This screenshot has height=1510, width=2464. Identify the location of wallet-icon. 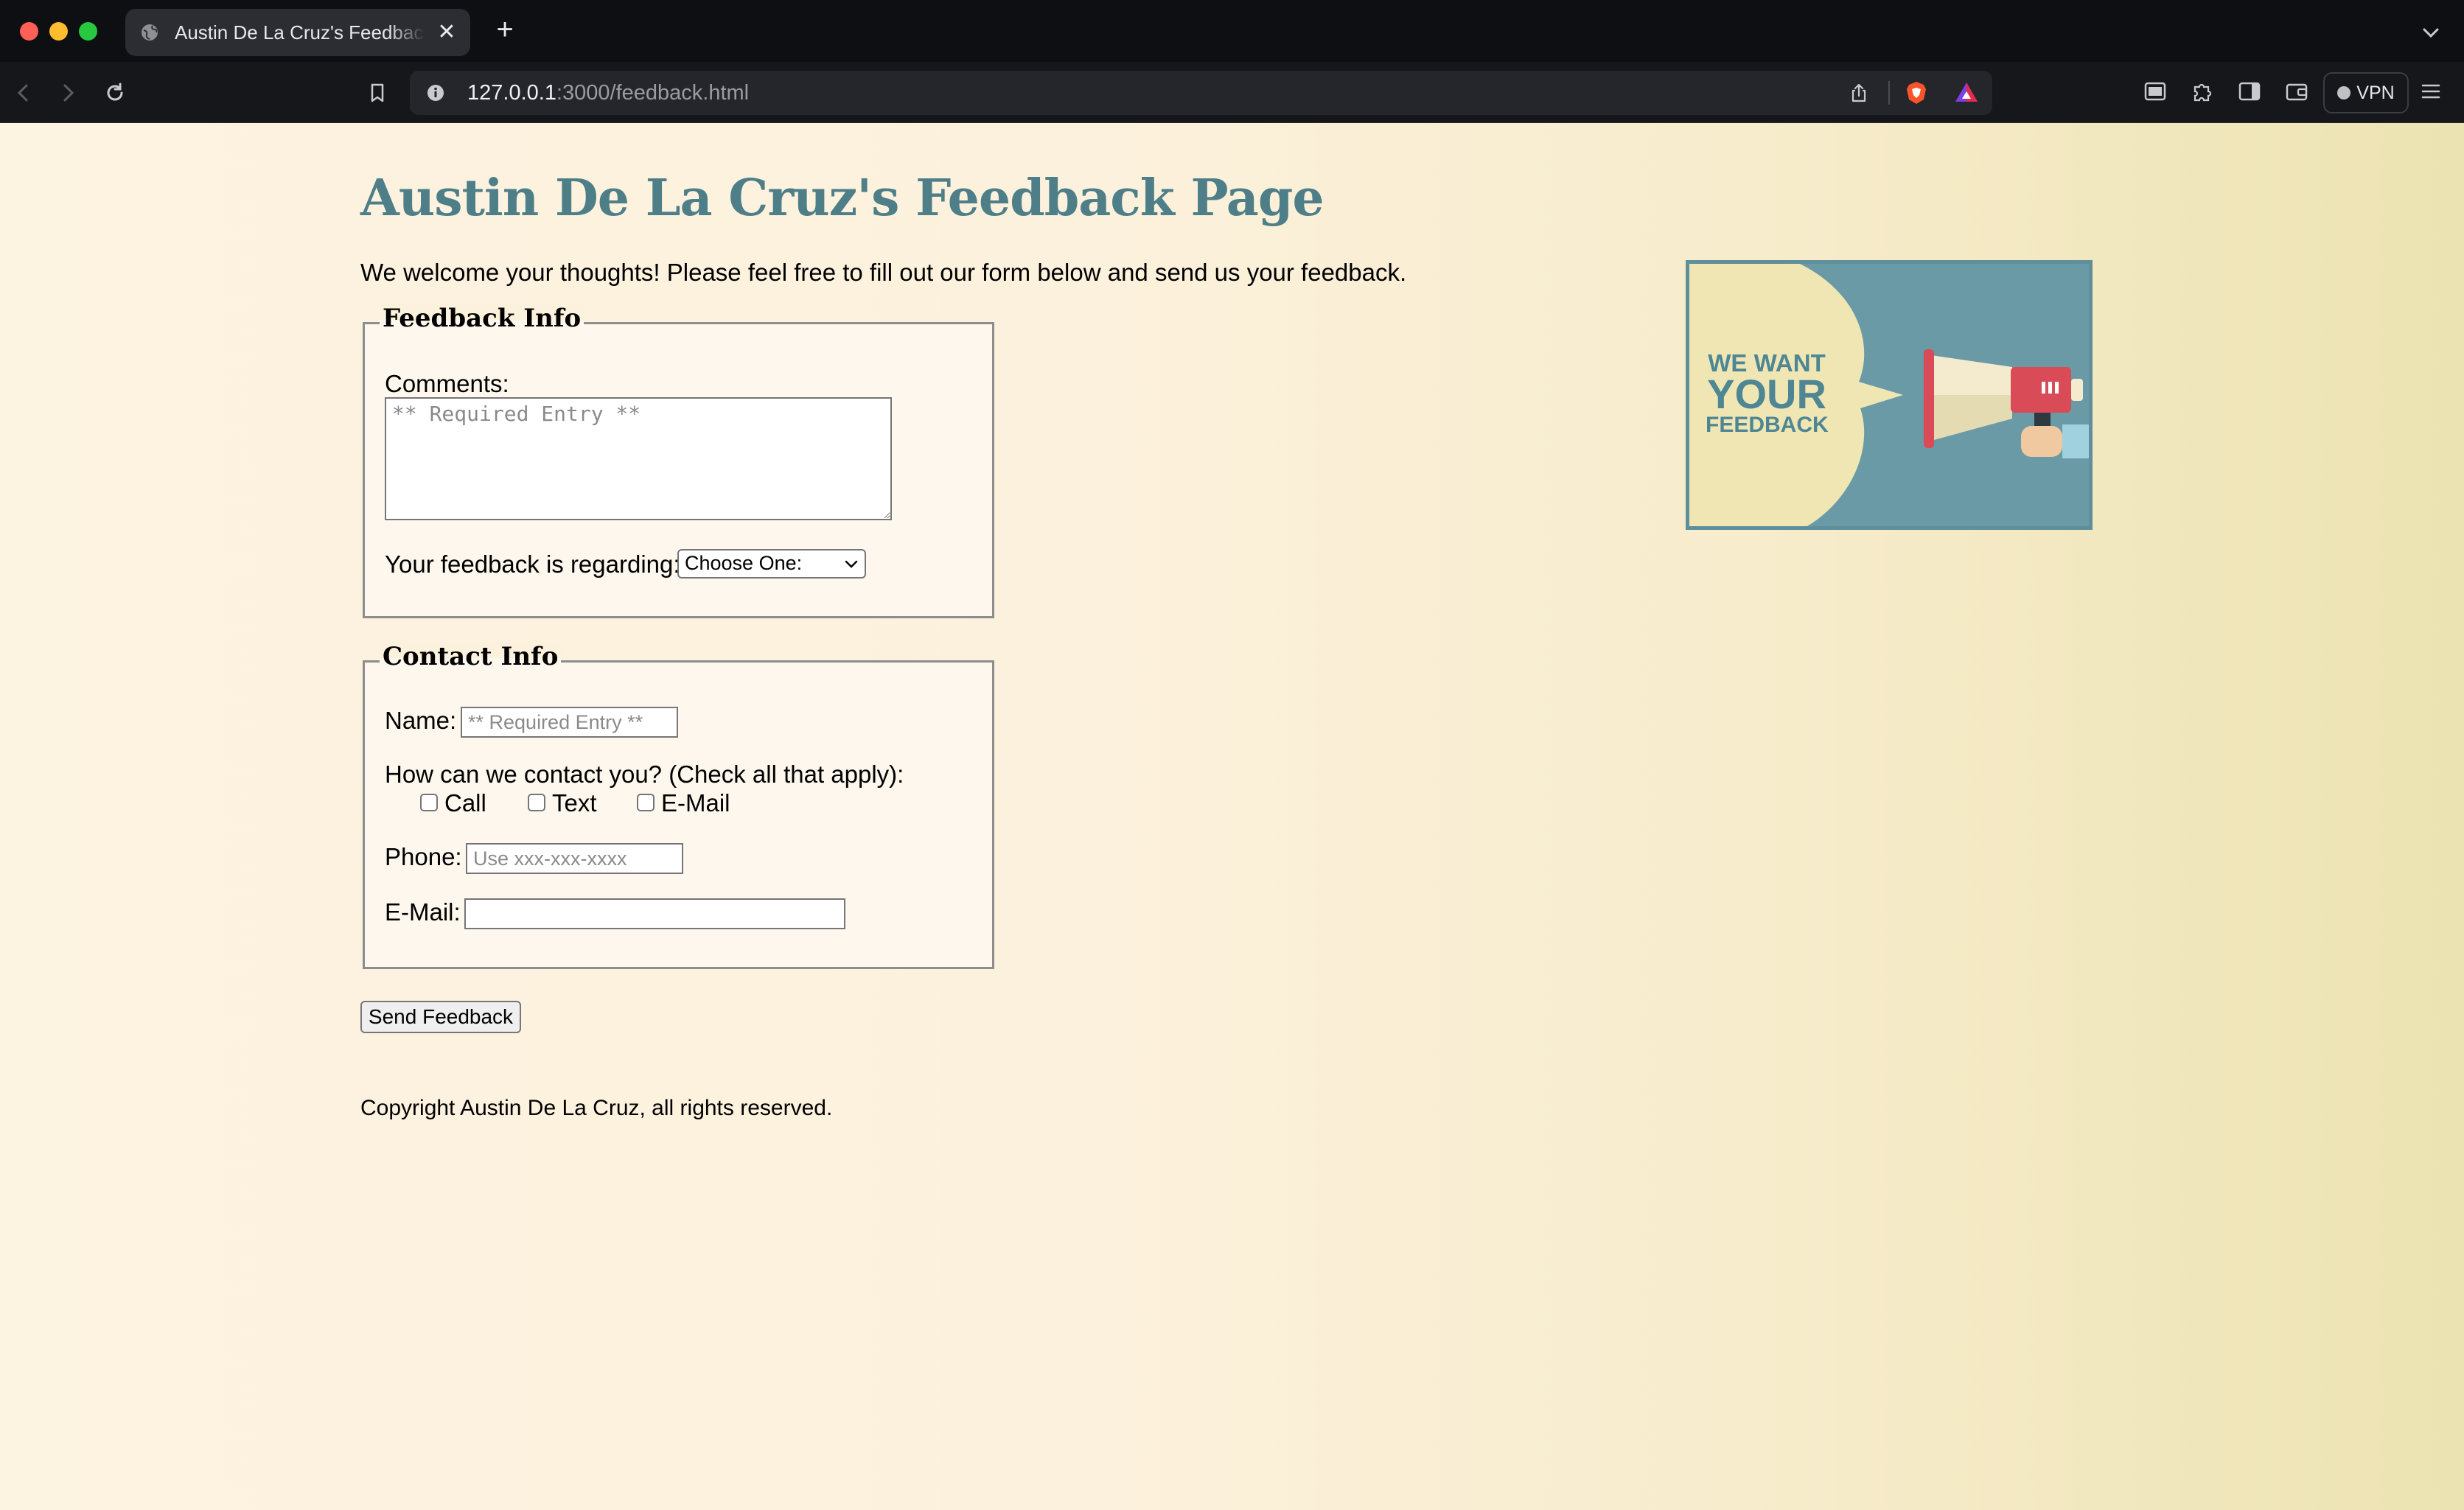
(2296, 91).